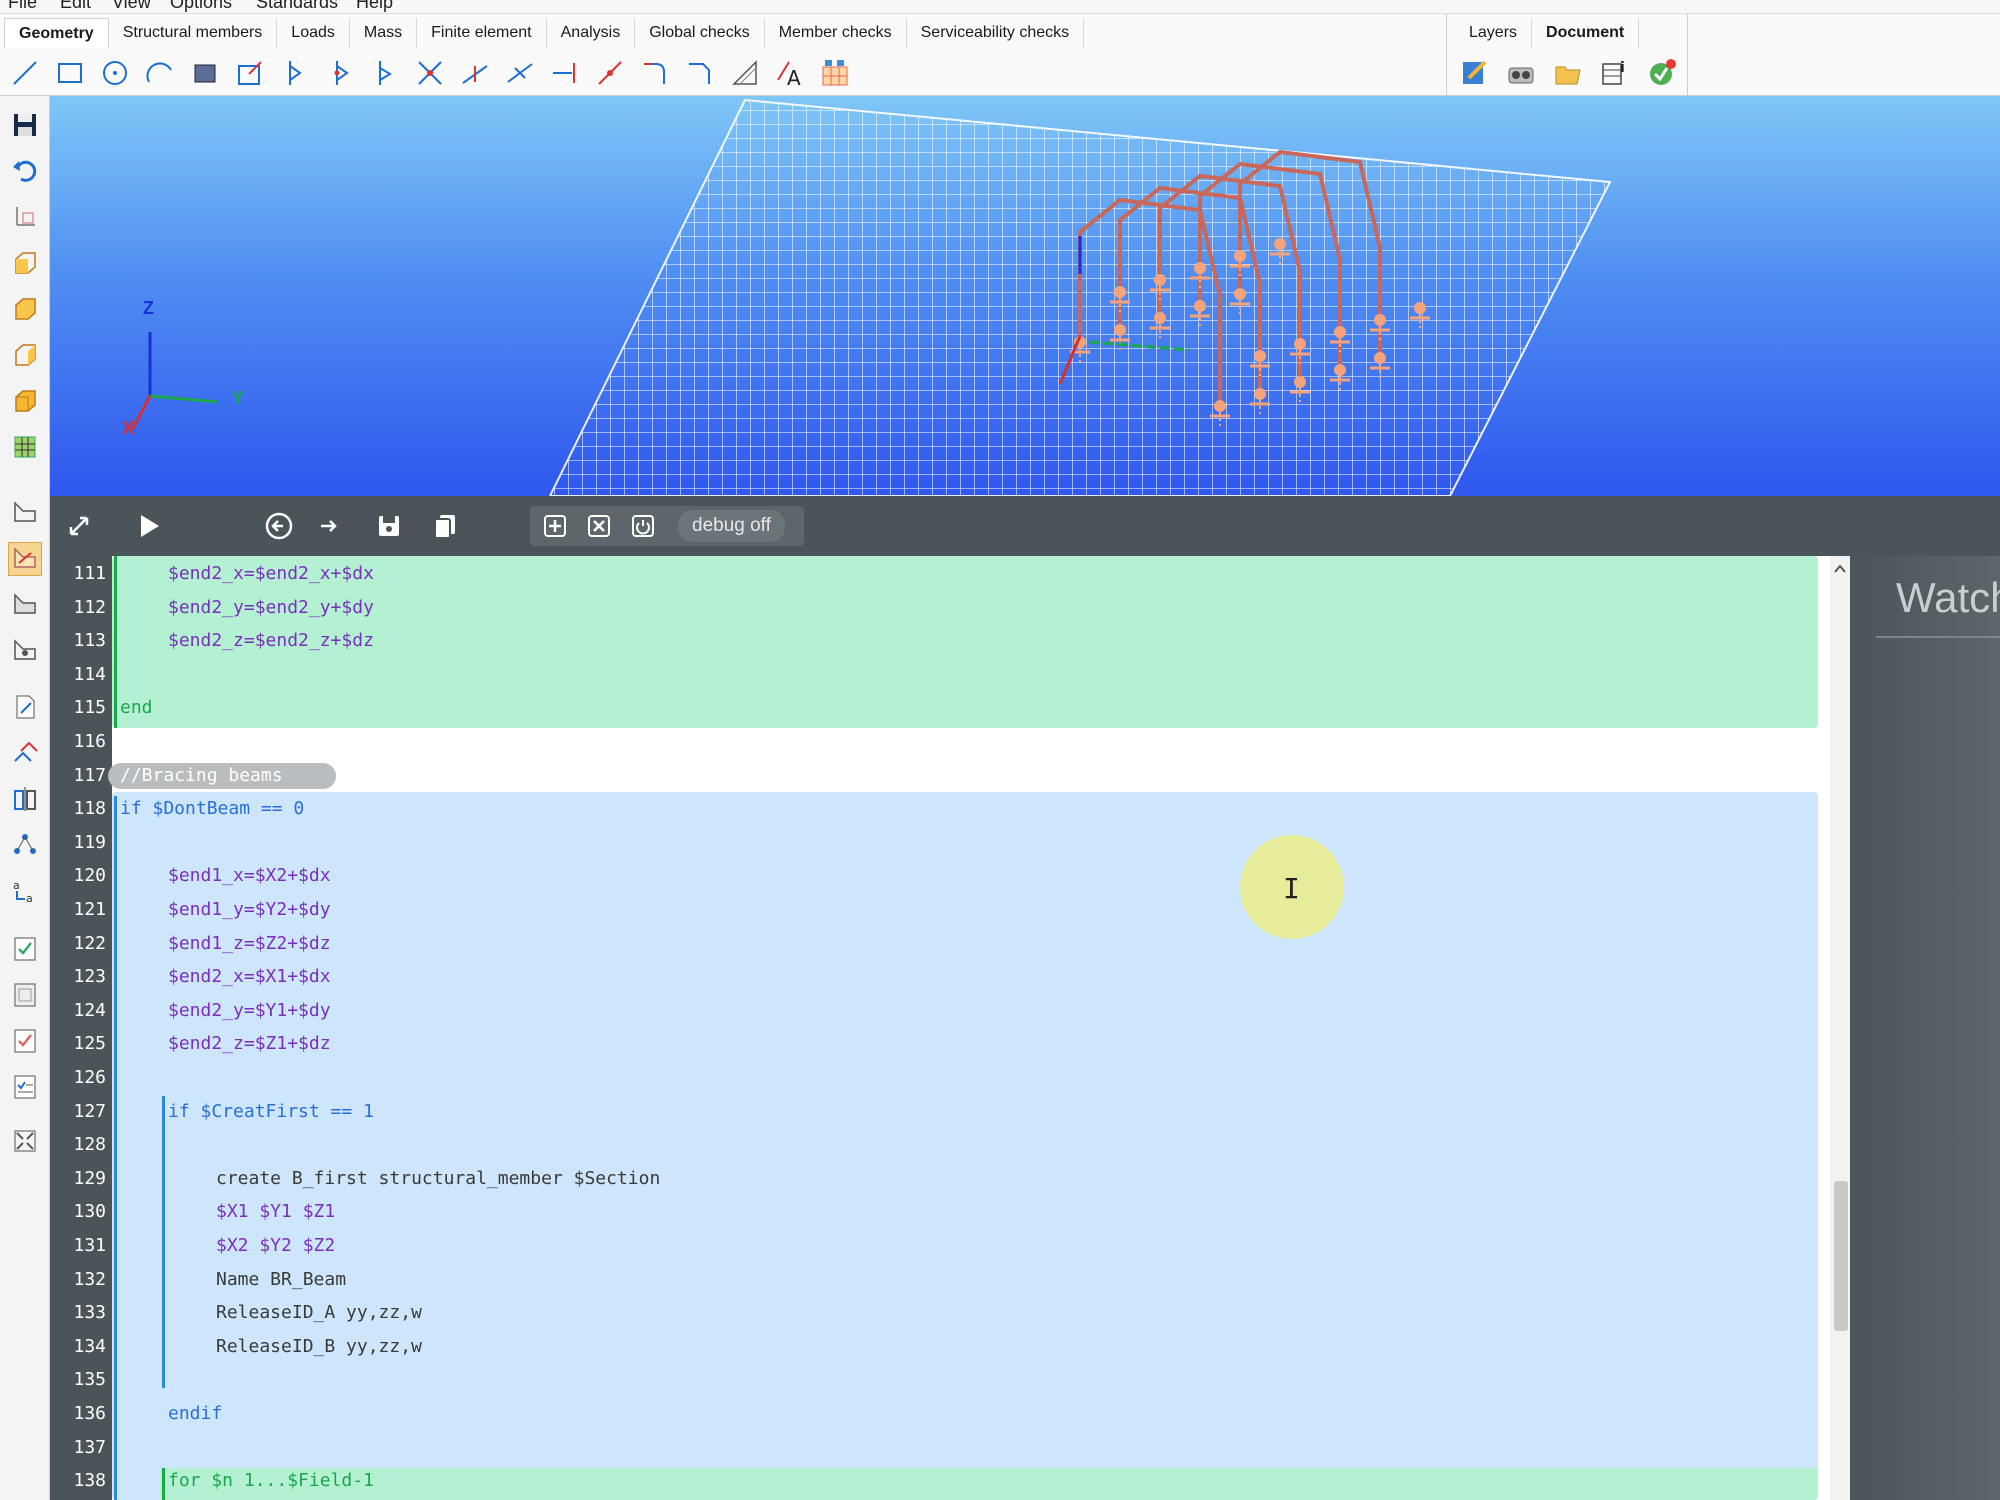 This screenshot has height=1500, width=2000. I want to click on line-tool-icon, so click(25, 73).